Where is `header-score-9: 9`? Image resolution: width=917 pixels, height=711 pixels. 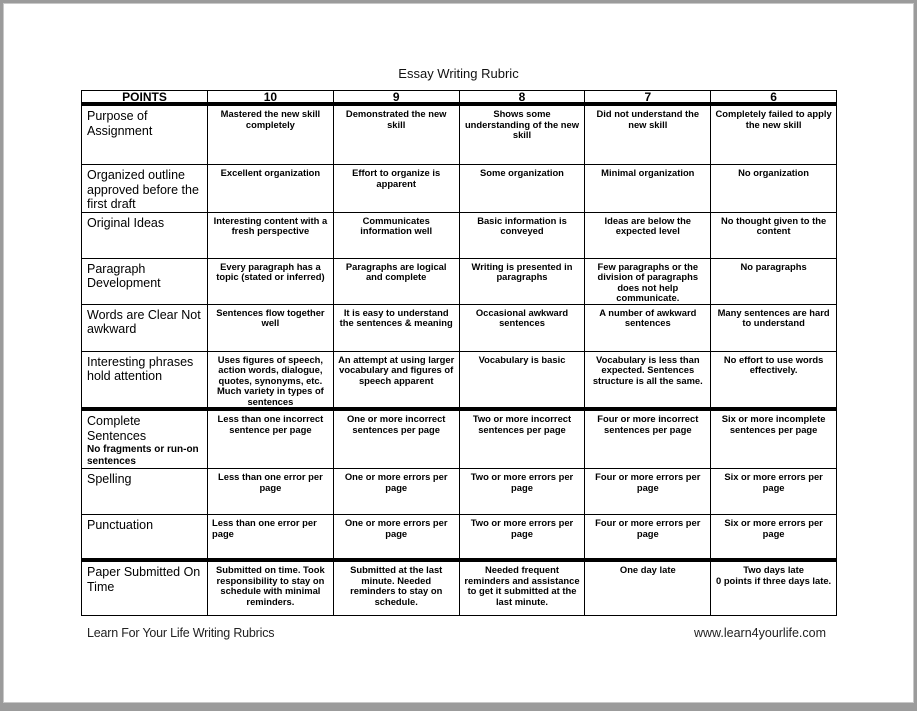 header-score-9: 9 is located at coordinates (396, 98).